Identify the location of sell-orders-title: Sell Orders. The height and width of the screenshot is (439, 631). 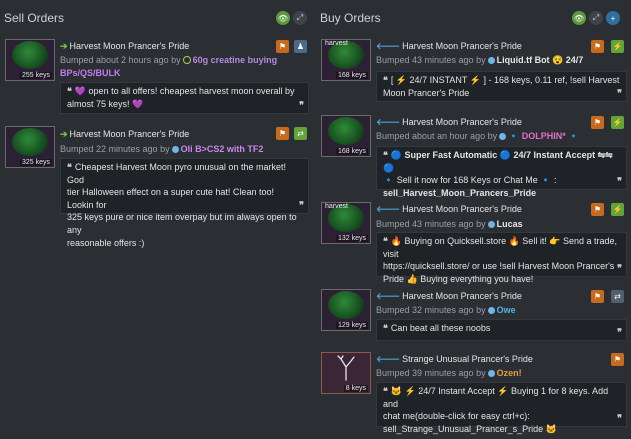
(34, 18).